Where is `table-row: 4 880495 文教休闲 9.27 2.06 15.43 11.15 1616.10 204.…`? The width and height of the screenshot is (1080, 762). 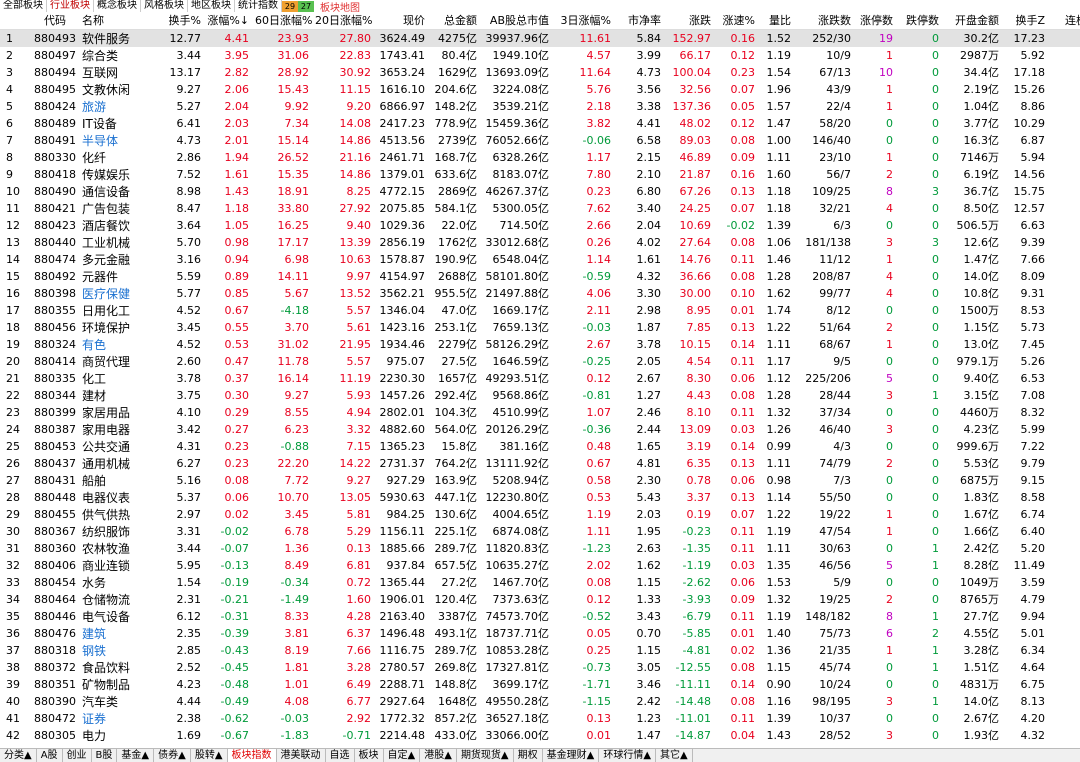 table-row: 4 880495 文教休闲 9.27 2.06 15.43 11.15 1616.10 204.… is located at coordinates (540, 89).